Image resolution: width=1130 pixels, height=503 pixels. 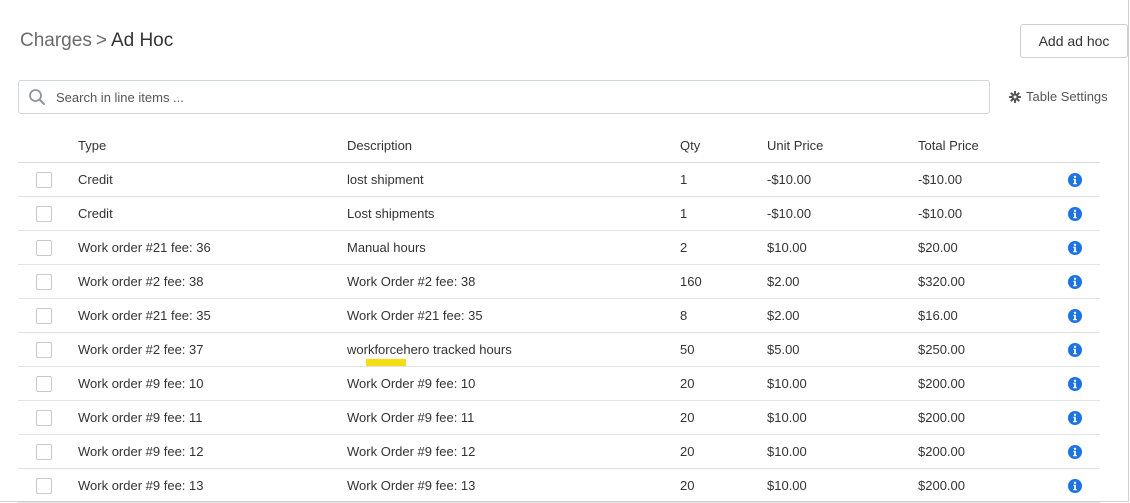 I want to click on cell-type: Credit, so click(x=212, y=179).